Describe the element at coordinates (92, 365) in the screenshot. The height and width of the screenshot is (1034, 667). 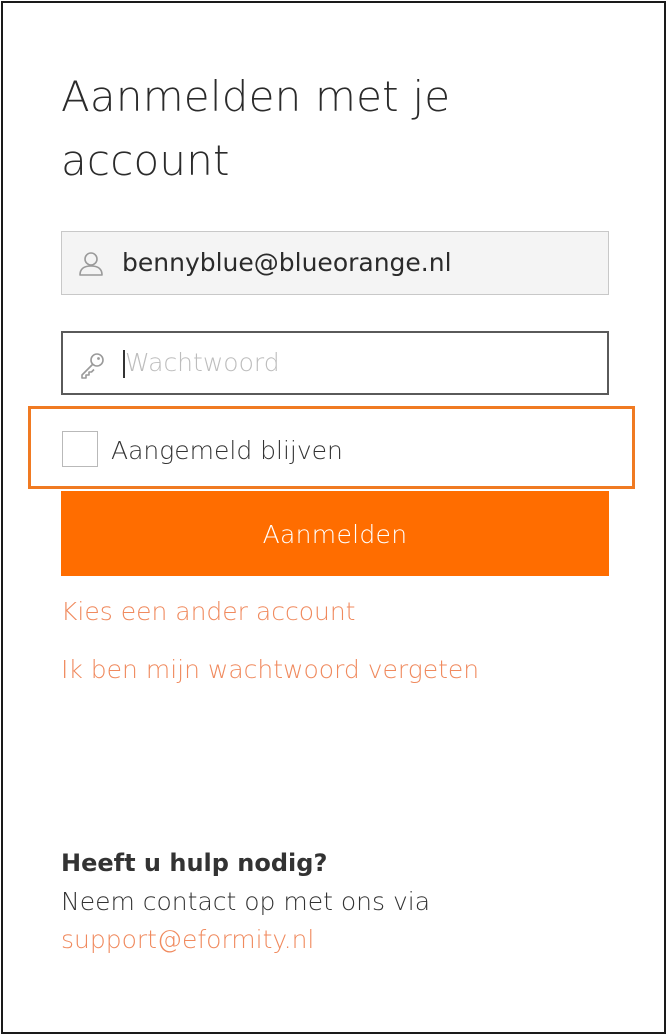
I see `key-icon` at that location.